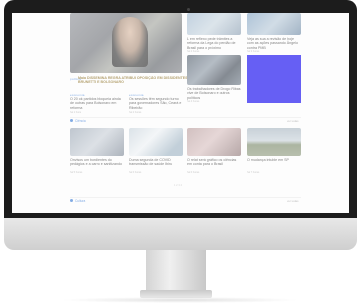  What do you see at coordinates (274, 79) in the screenshot?
I see `blue-block` at bounding box center [274, 79].